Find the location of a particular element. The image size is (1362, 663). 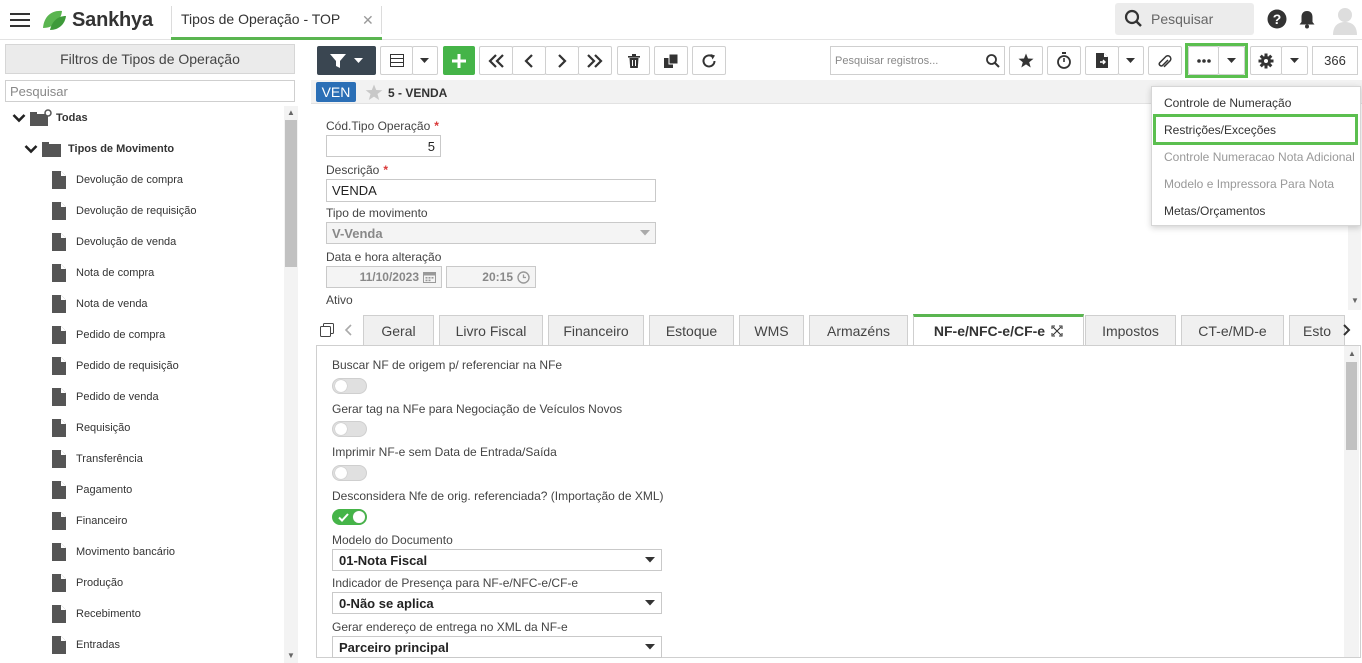

tab-impostos: Impostos is located at coordinates (1130, 330).